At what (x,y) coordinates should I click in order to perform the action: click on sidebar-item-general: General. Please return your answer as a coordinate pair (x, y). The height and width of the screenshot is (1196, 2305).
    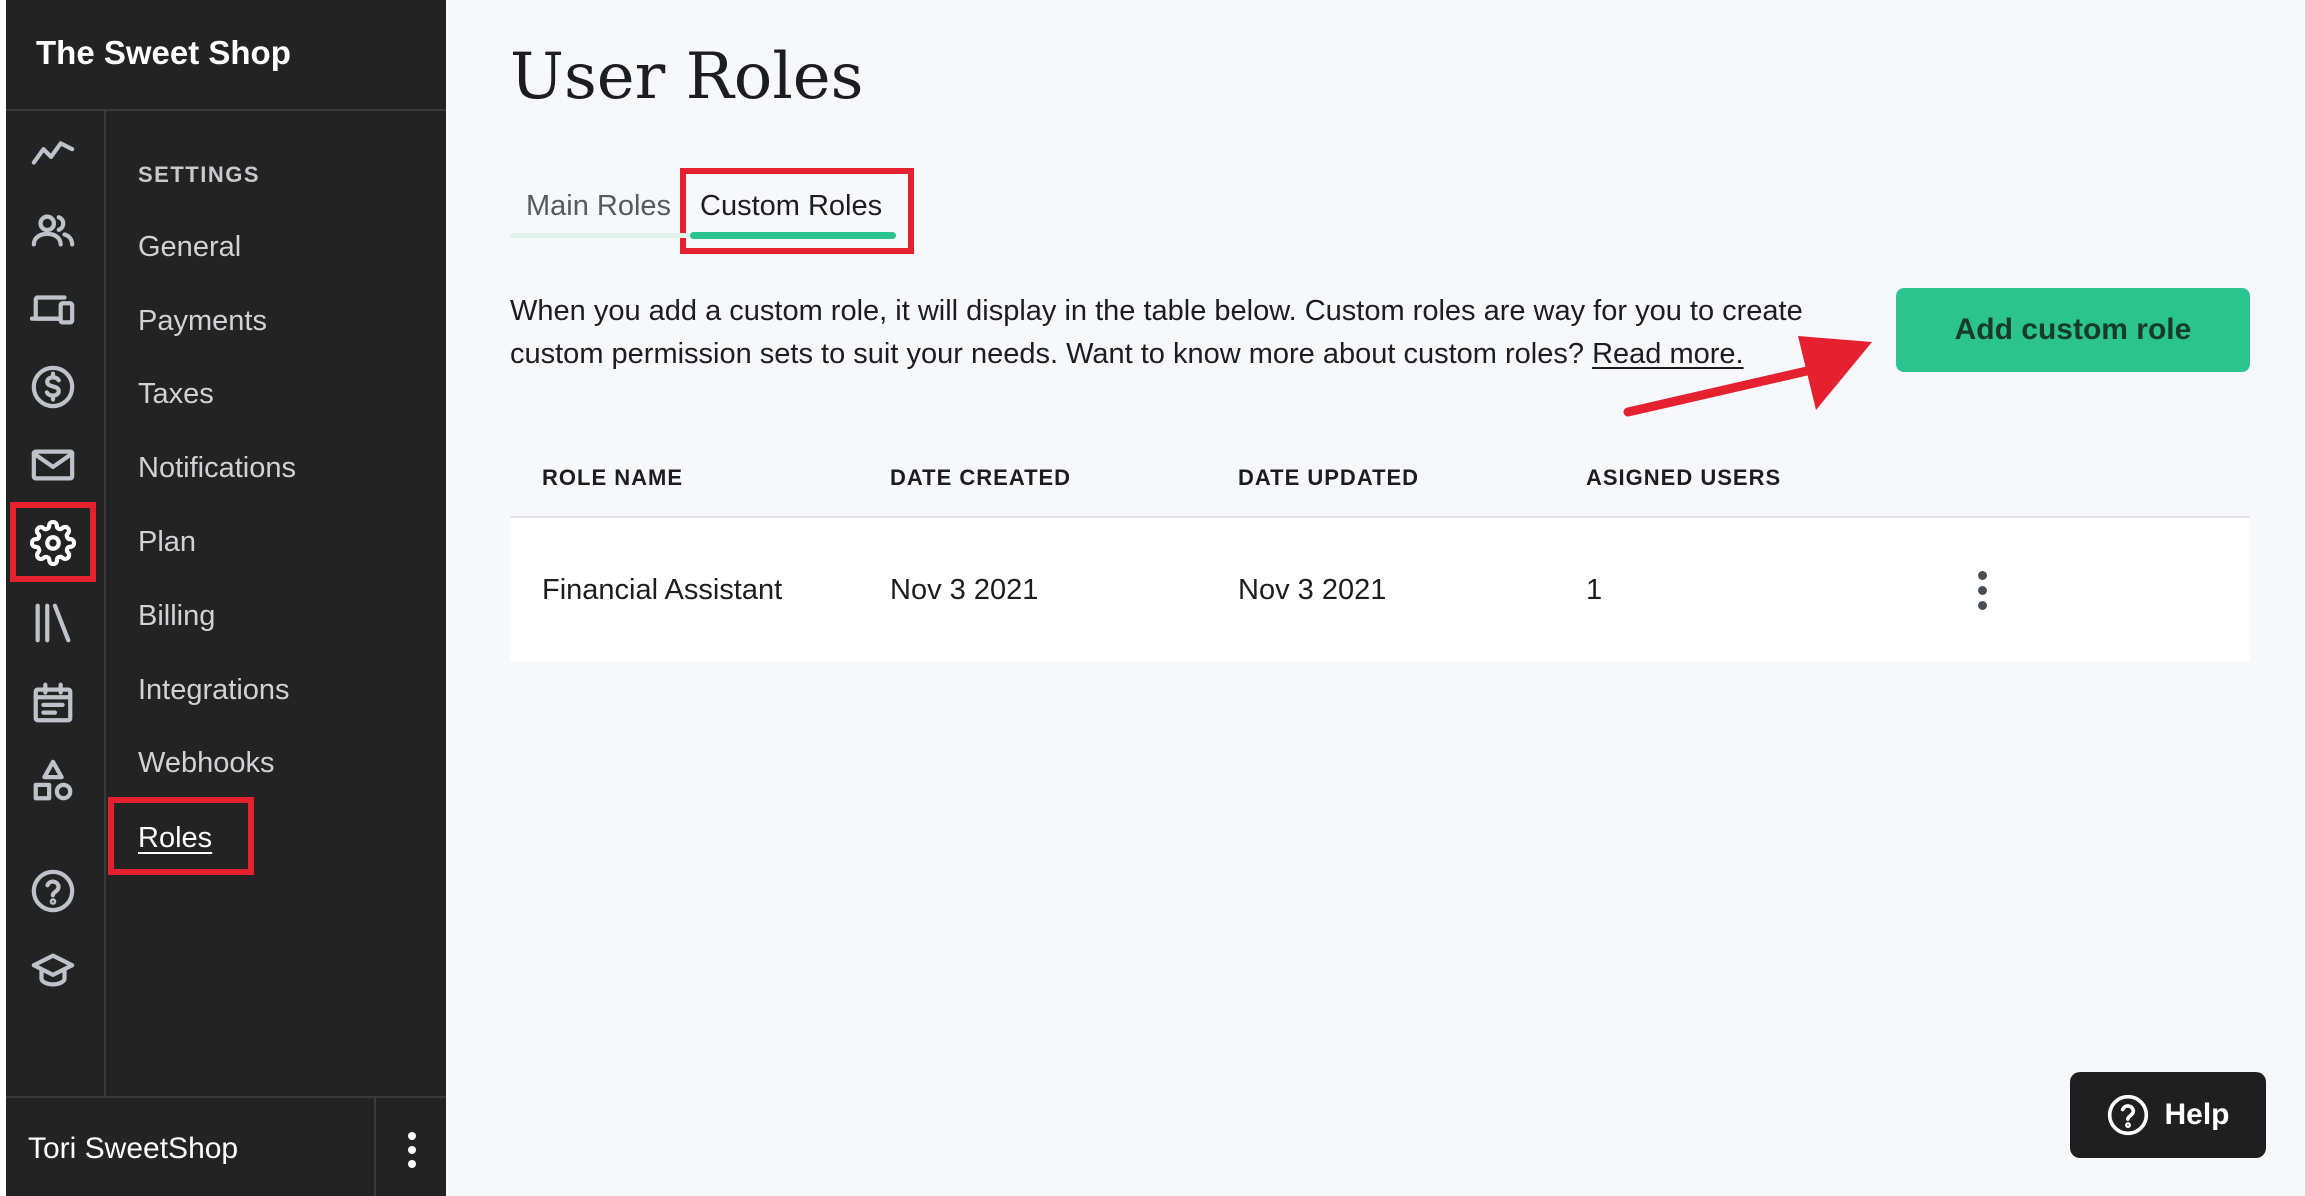
    Looking at the image, I should click on (189, 247).